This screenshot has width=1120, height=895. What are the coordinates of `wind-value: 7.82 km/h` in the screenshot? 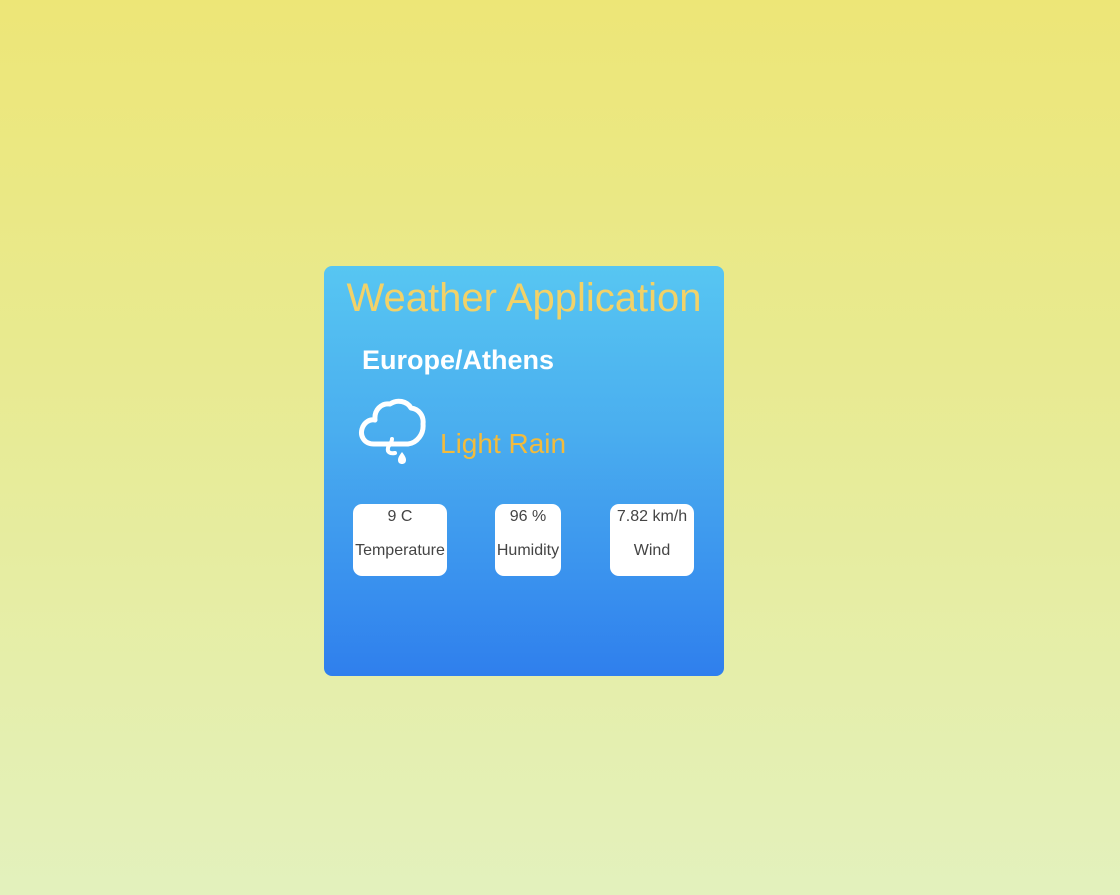 It's located at (652, 516).